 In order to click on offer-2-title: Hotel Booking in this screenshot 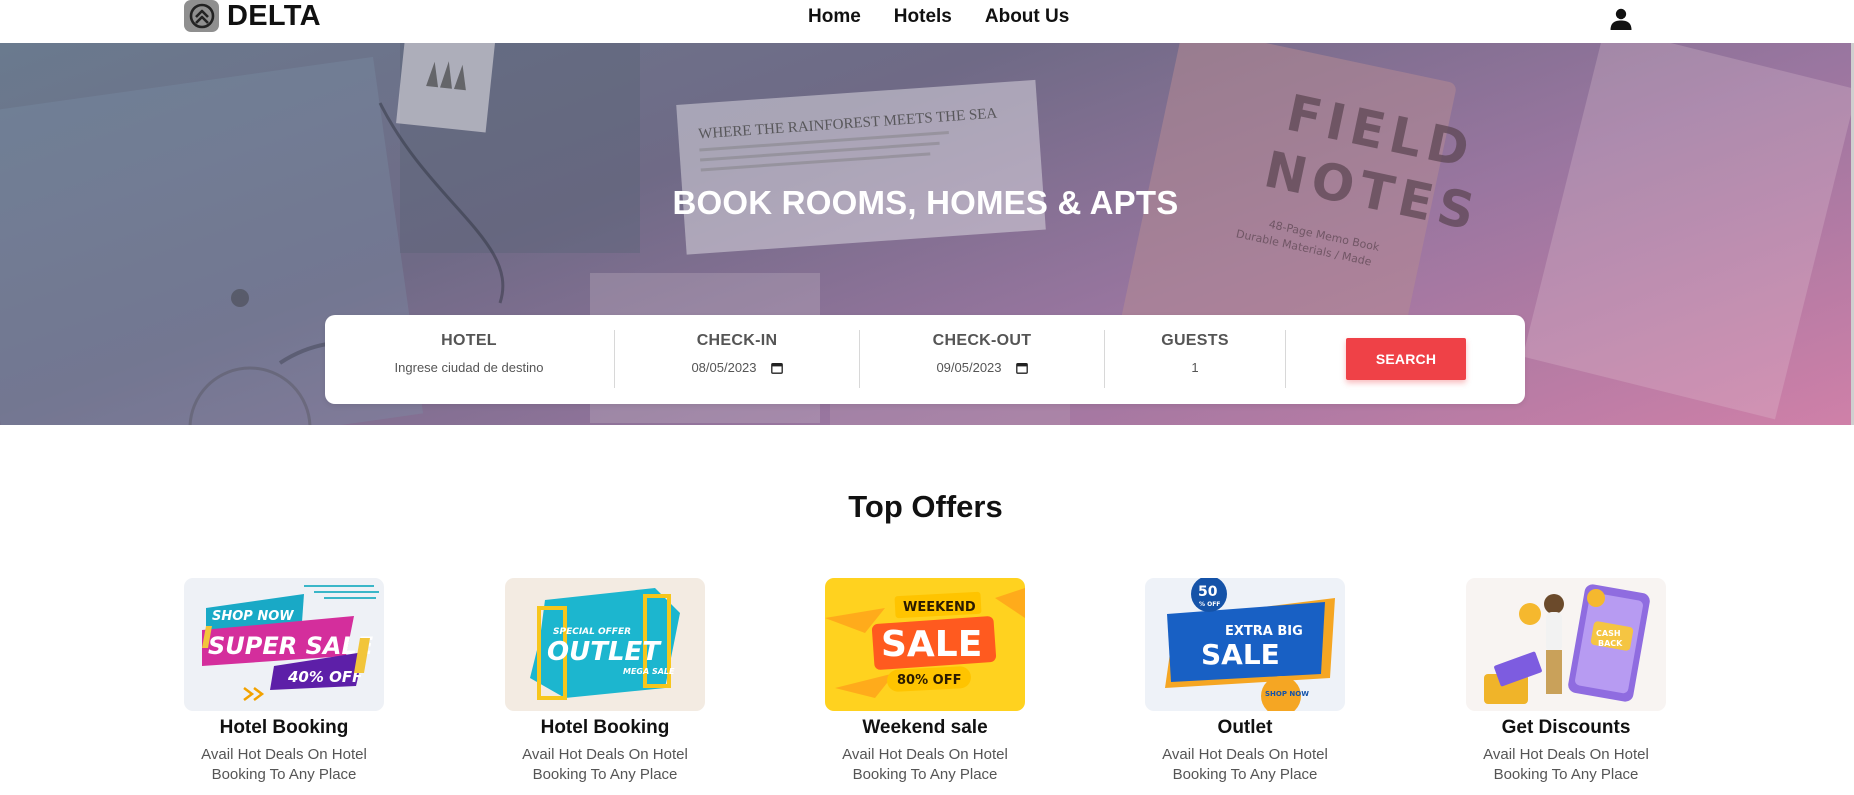, I will do `click(605, 727)`.